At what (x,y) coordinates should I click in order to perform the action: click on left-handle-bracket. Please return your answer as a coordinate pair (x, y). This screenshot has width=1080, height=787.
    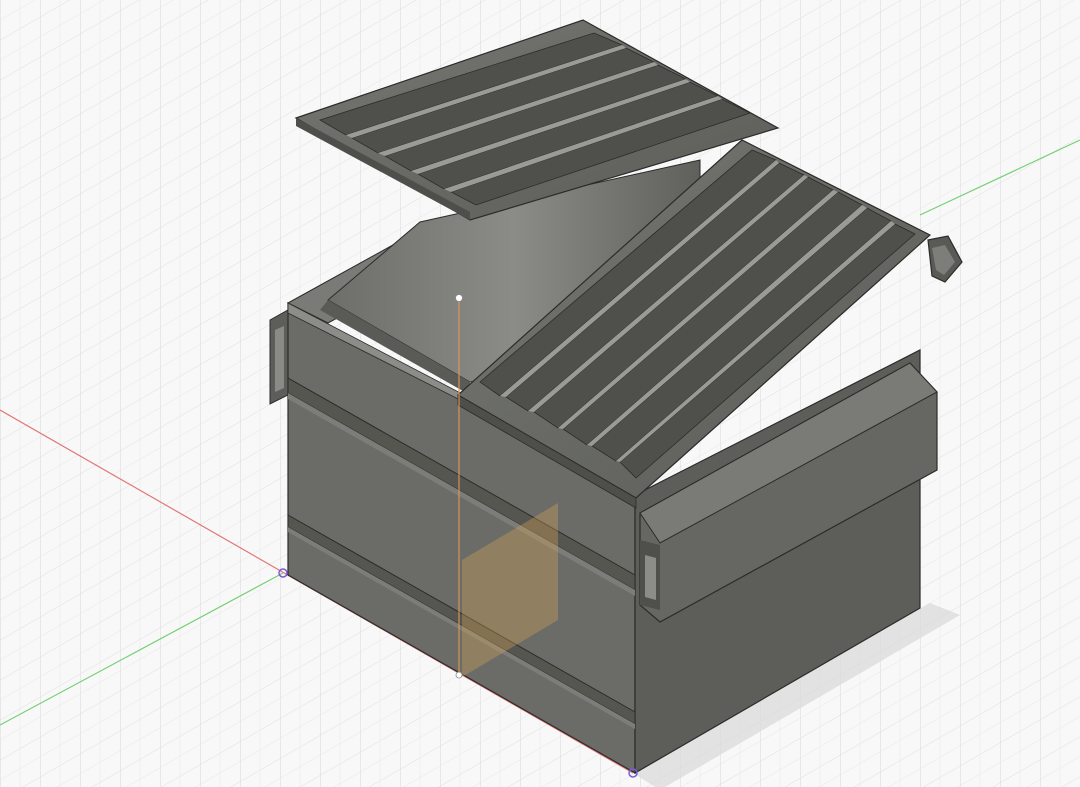
    Looking at the image, I should click on (279, 357).